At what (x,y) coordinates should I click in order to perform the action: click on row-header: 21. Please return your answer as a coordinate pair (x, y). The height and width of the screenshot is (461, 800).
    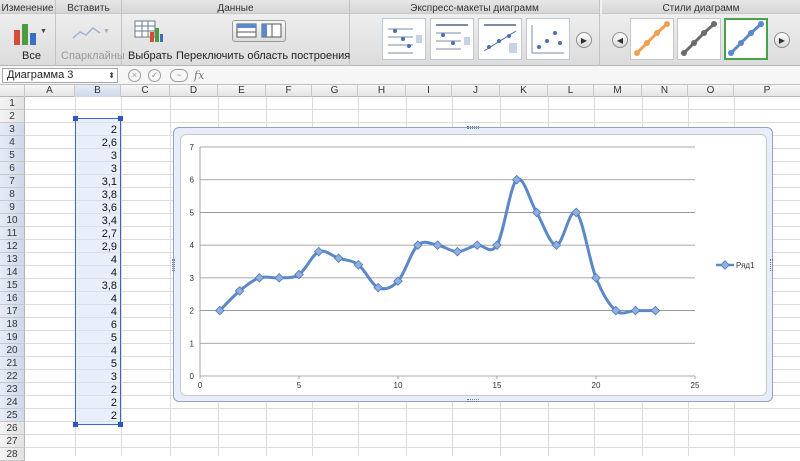
    Looking at the image, I should click on (12, 363).